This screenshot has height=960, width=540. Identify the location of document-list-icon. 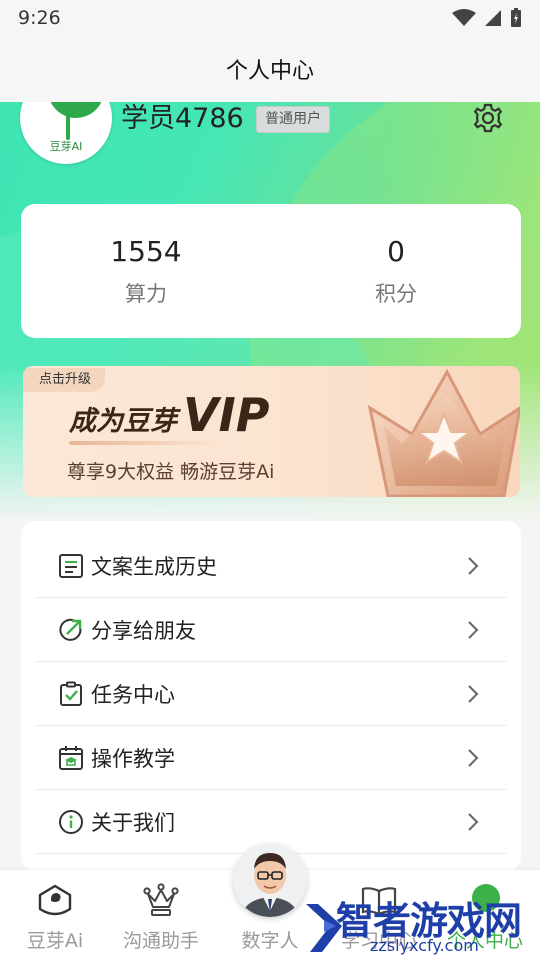
(71, 566).